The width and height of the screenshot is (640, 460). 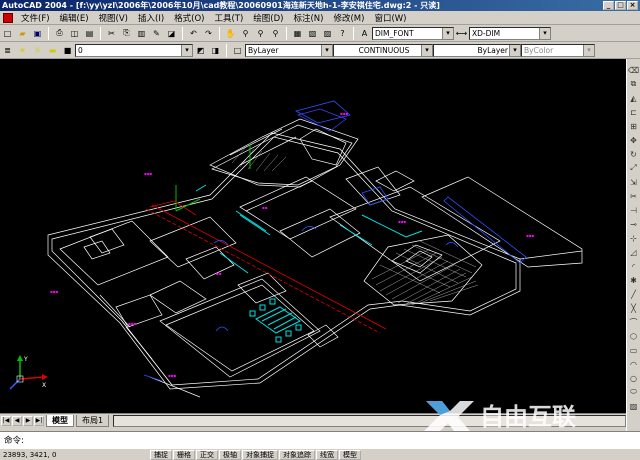 I want to click on properties-icon: ▦, so click(x=297, y=33).